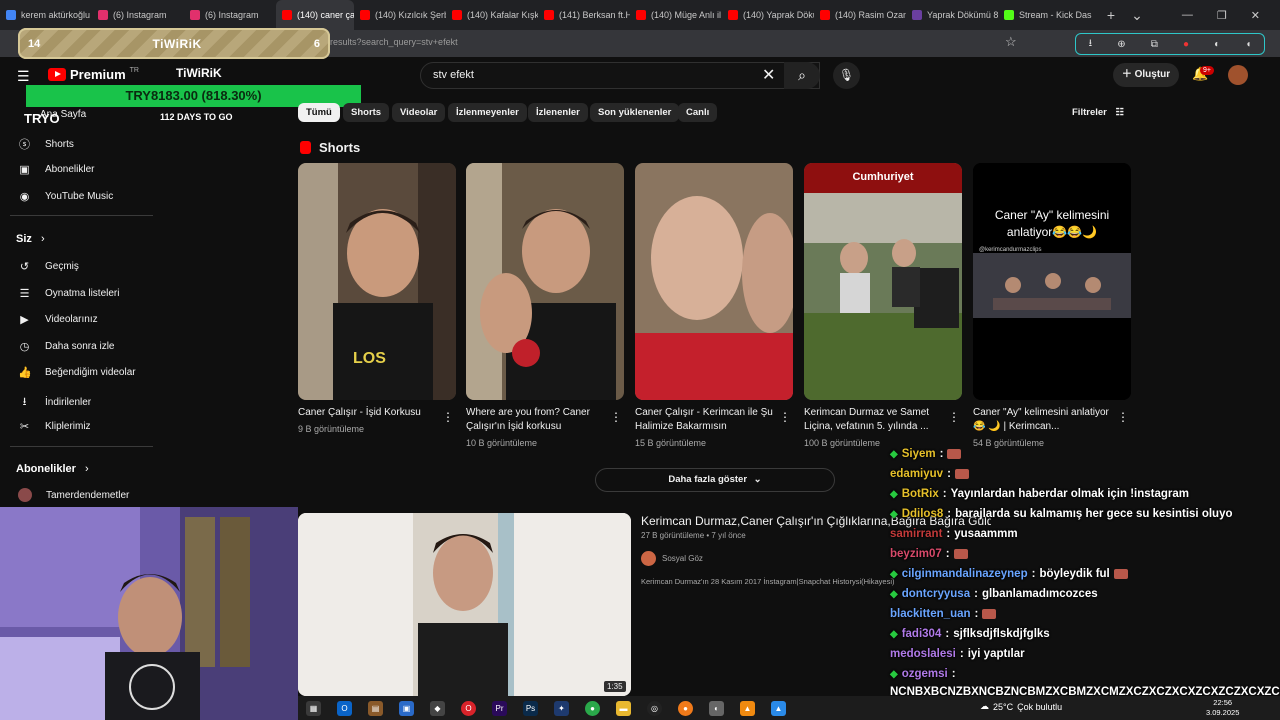 The height and width of the screenshot is (720, 1280). Describe the element at coordinates (952, 15) in the screenshot. I see `browser-tab: Yaprak Dökümü 8` at that location.